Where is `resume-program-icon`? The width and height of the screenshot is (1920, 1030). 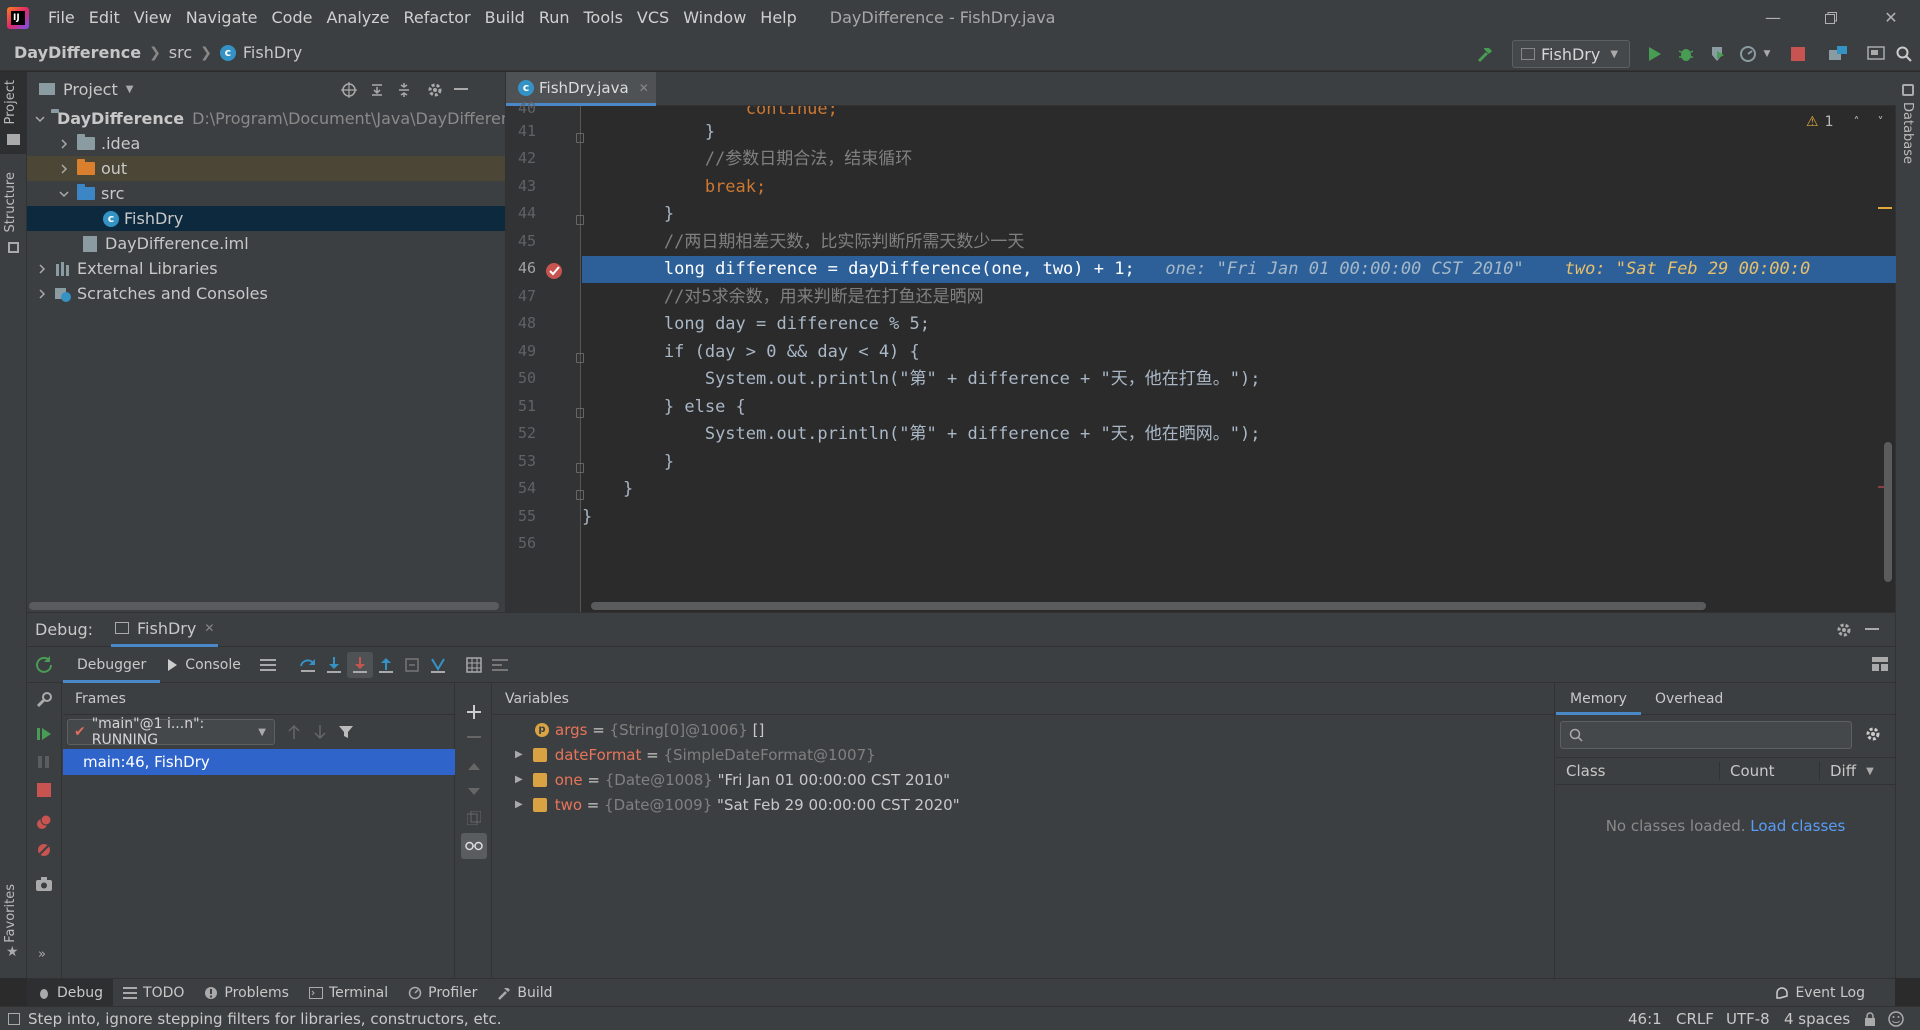
resume-program-icon is located at coordinates (44, 734).